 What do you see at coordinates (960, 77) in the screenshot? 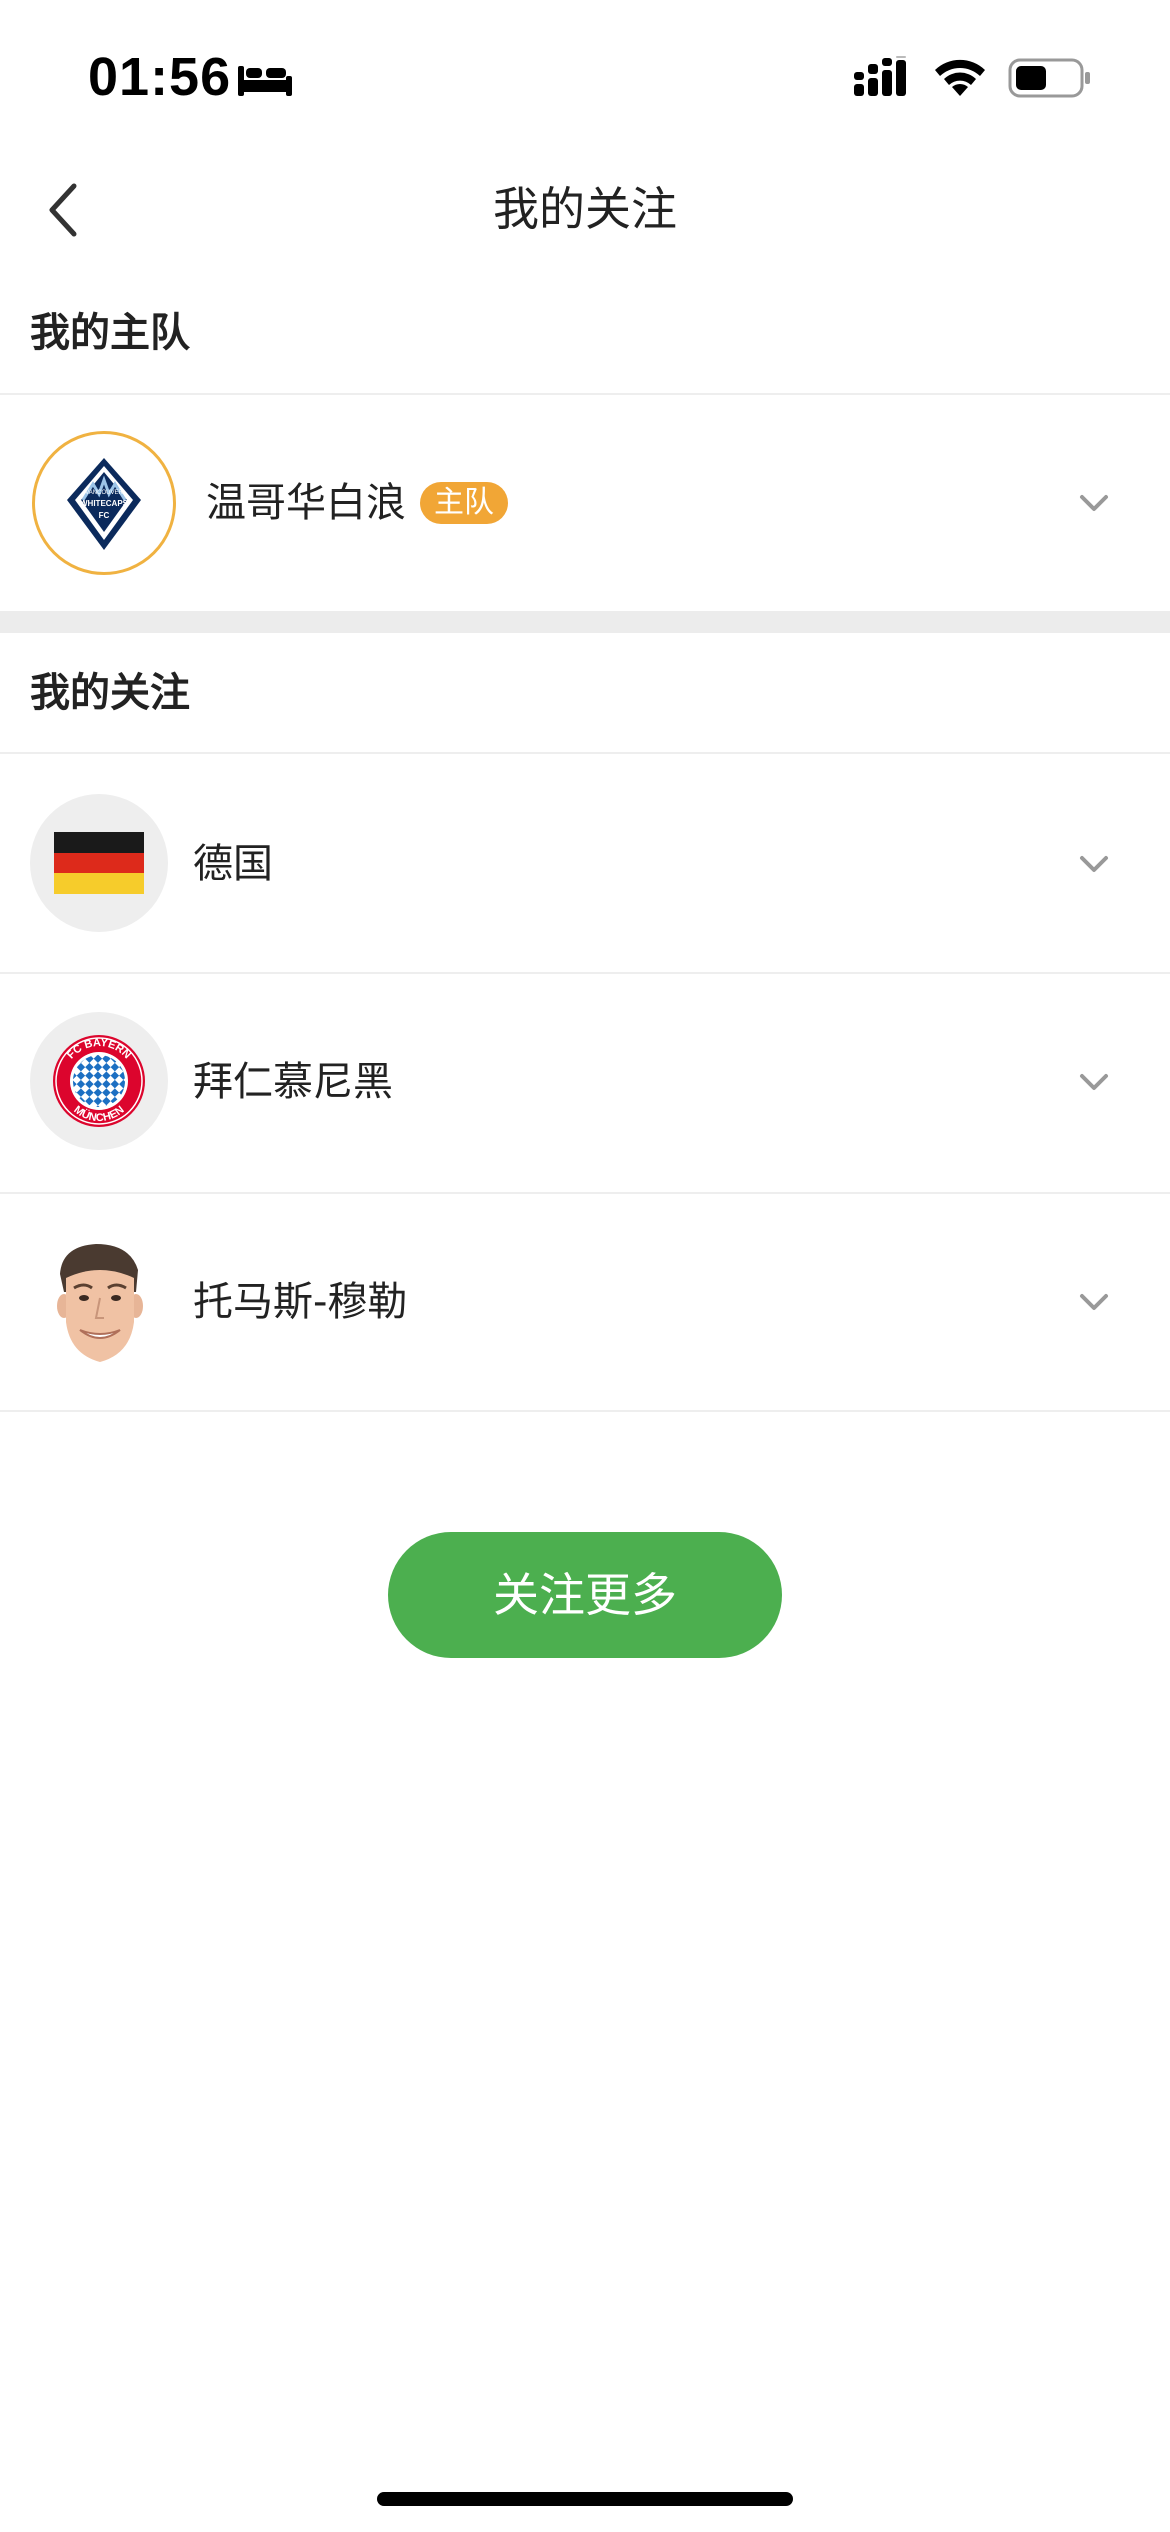
I see `wifi-icon` at bounding box center [960, 77].